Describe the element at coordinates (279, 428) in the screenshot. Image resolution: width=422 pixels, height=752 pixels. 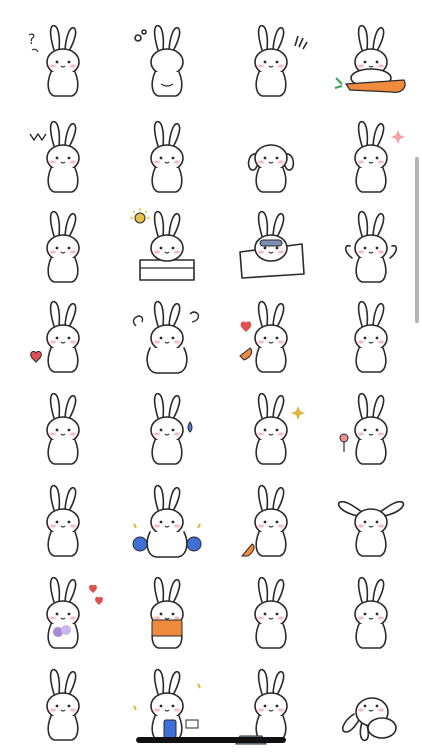
I see `bunny-thinking-icon` at that location.